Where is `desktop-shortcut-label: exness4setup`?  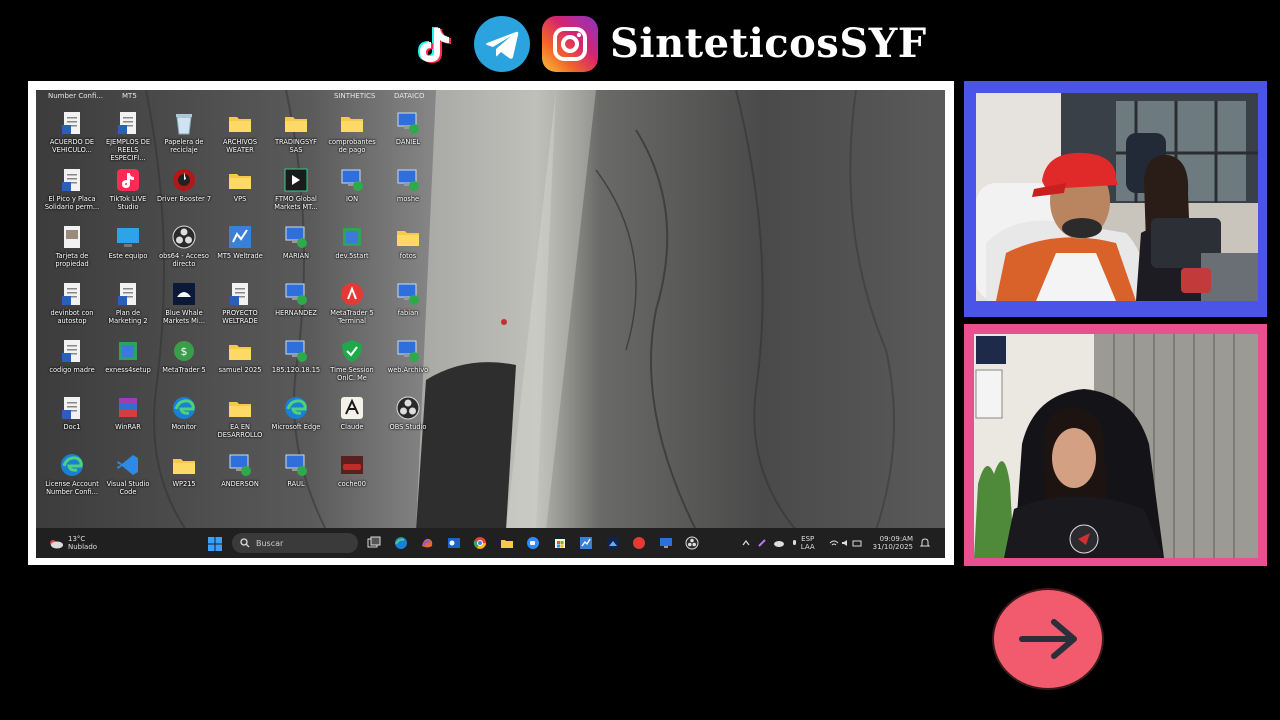
desktop-shortcut-label: exness4setup is located at coordinates (128, 370).